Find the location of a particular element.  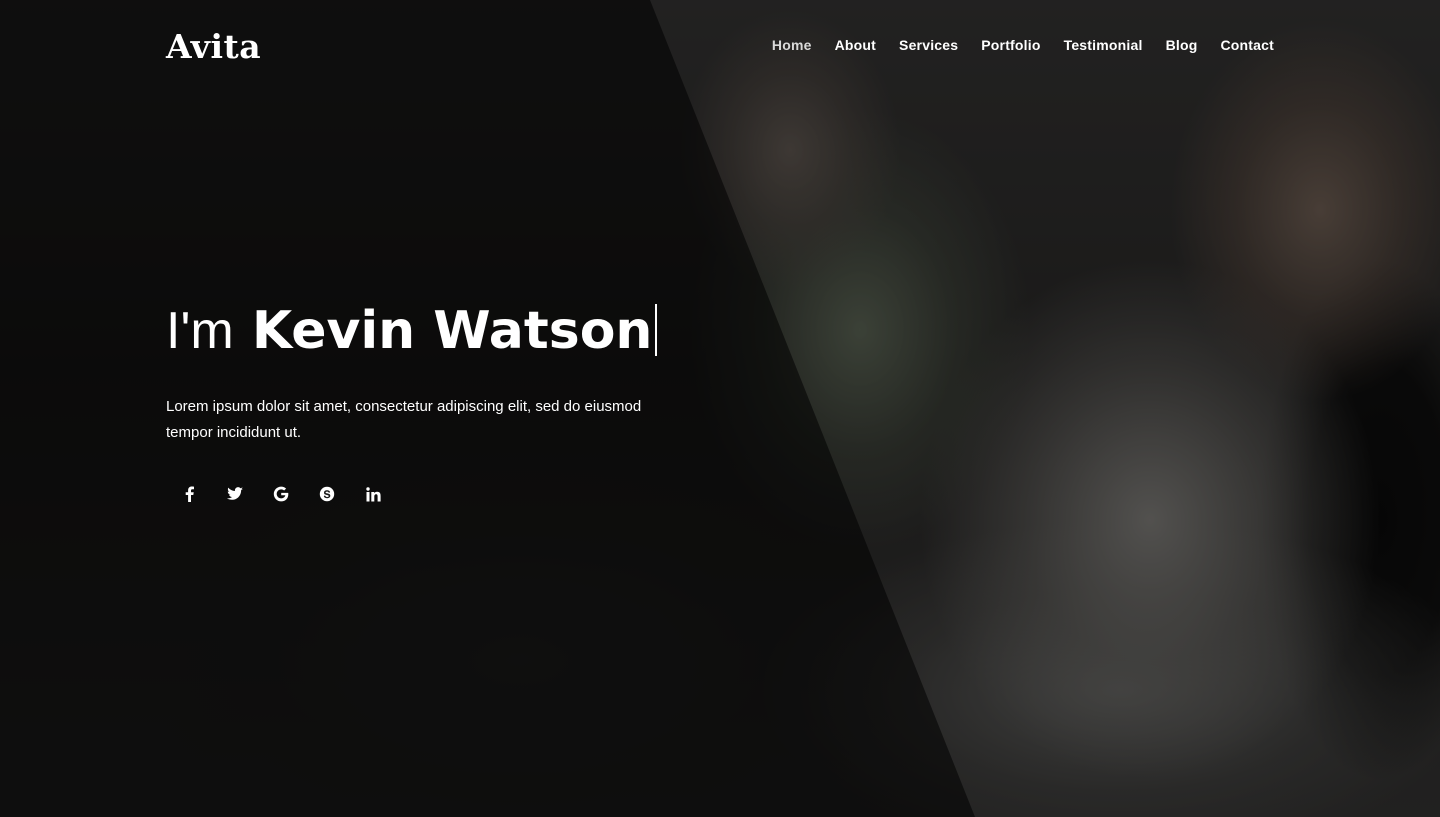

nav-link-portfolio: Portfolio is located at coordinates (1010, 45).